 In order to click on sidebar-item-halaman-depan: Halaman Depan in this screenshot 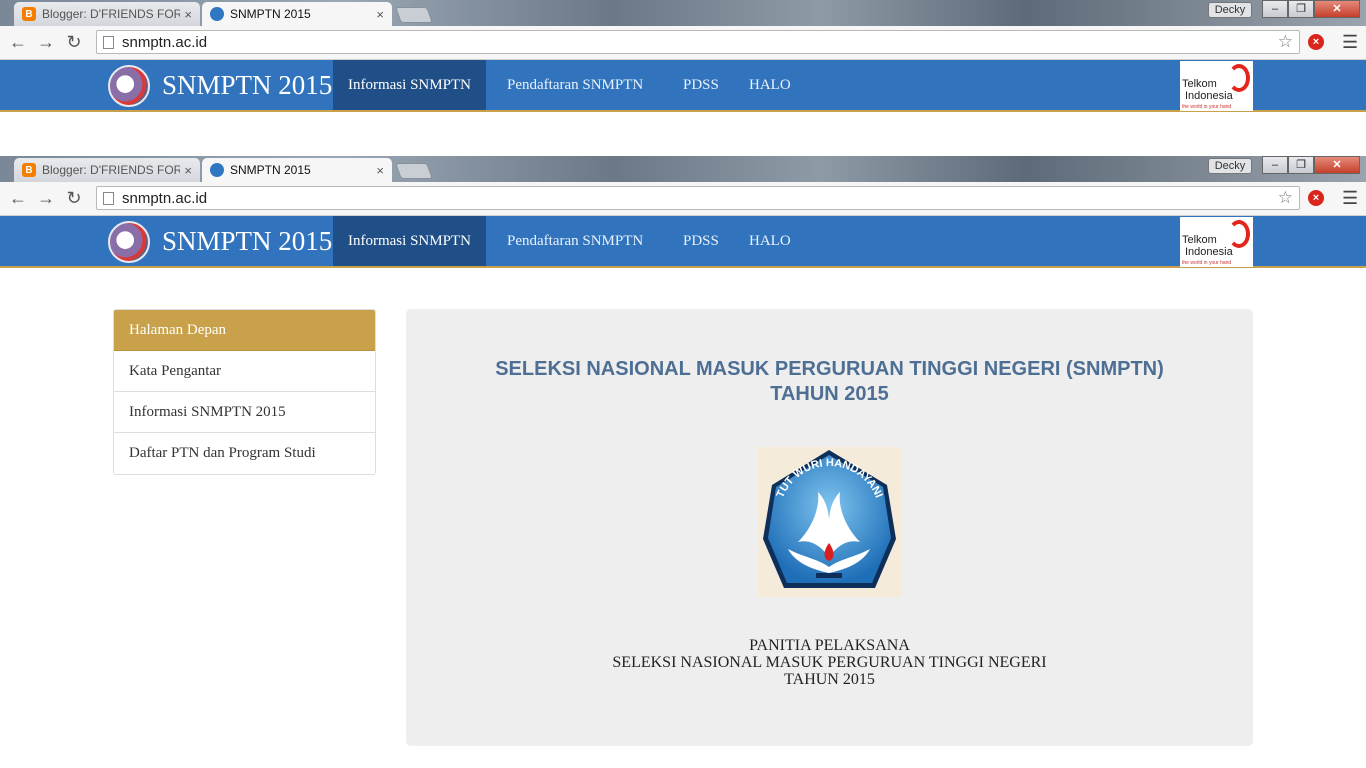, I will do `click(244, 330)`.